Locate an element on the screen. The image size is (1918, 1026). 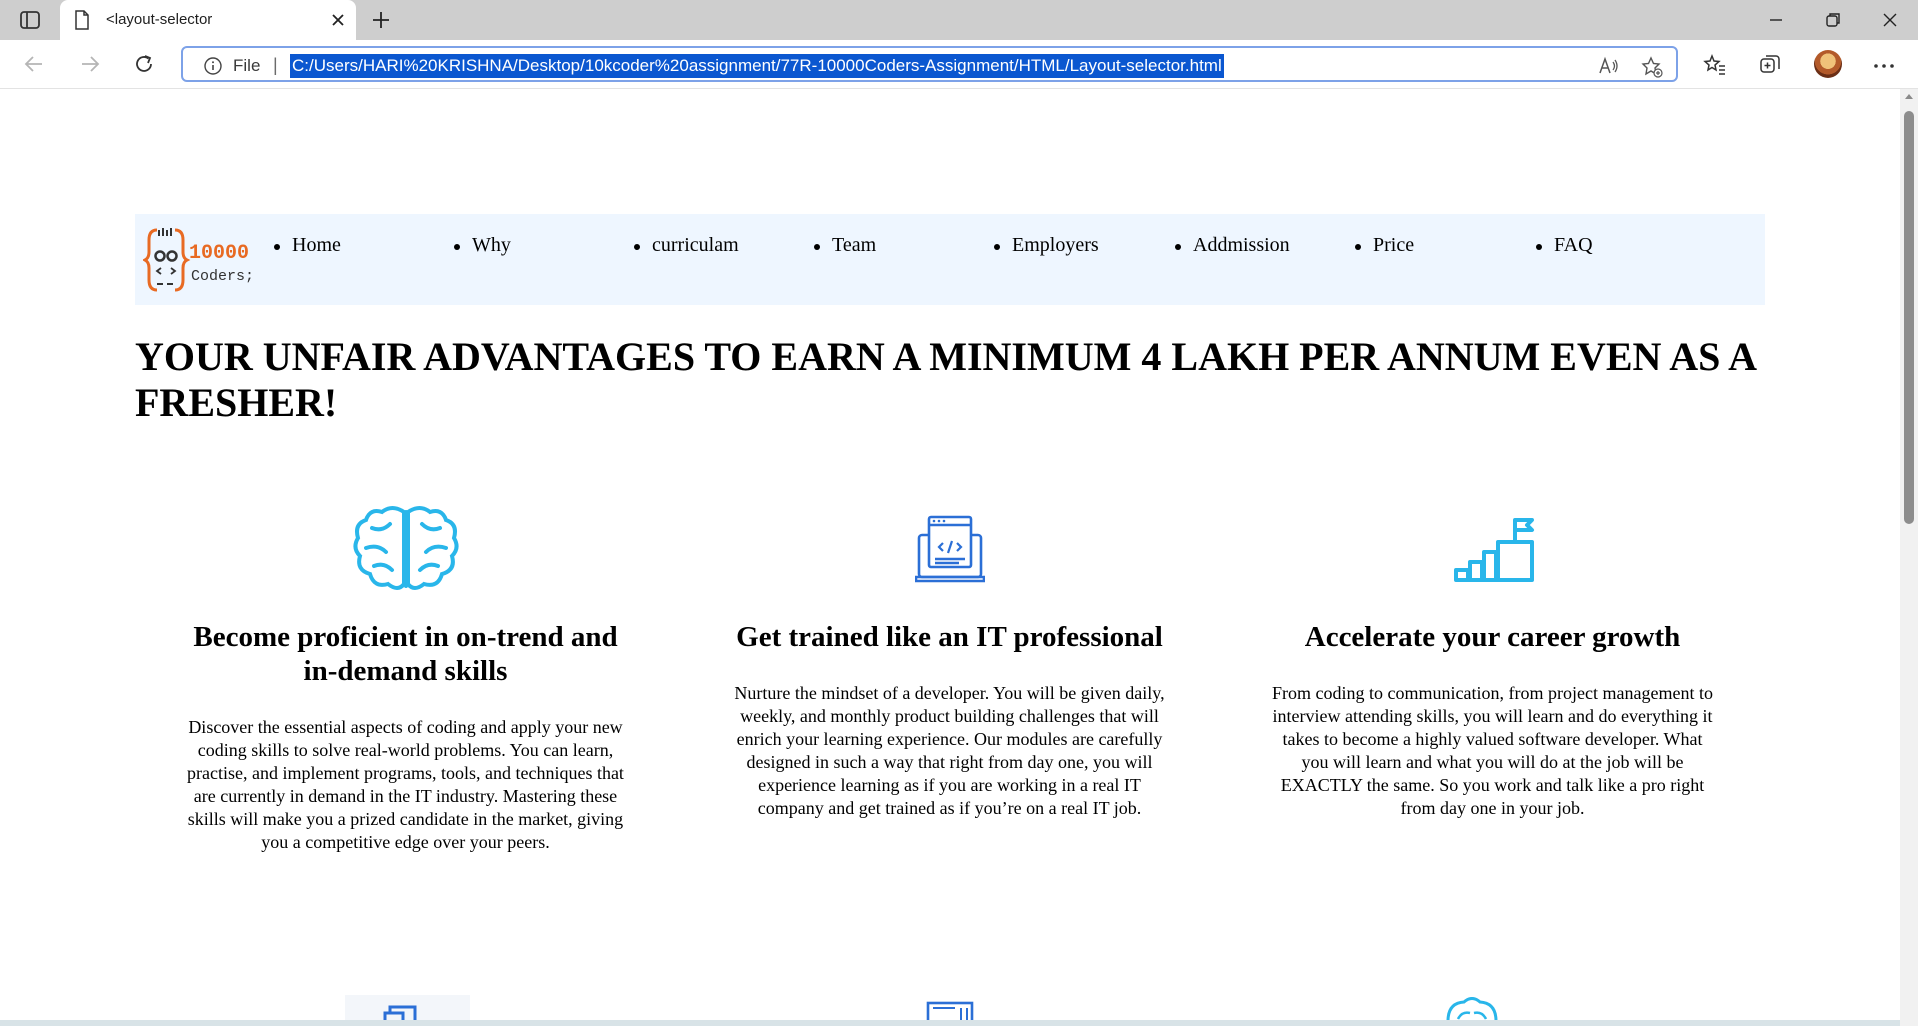
next-row-icon-middle is located at coordinates (950, 1010).